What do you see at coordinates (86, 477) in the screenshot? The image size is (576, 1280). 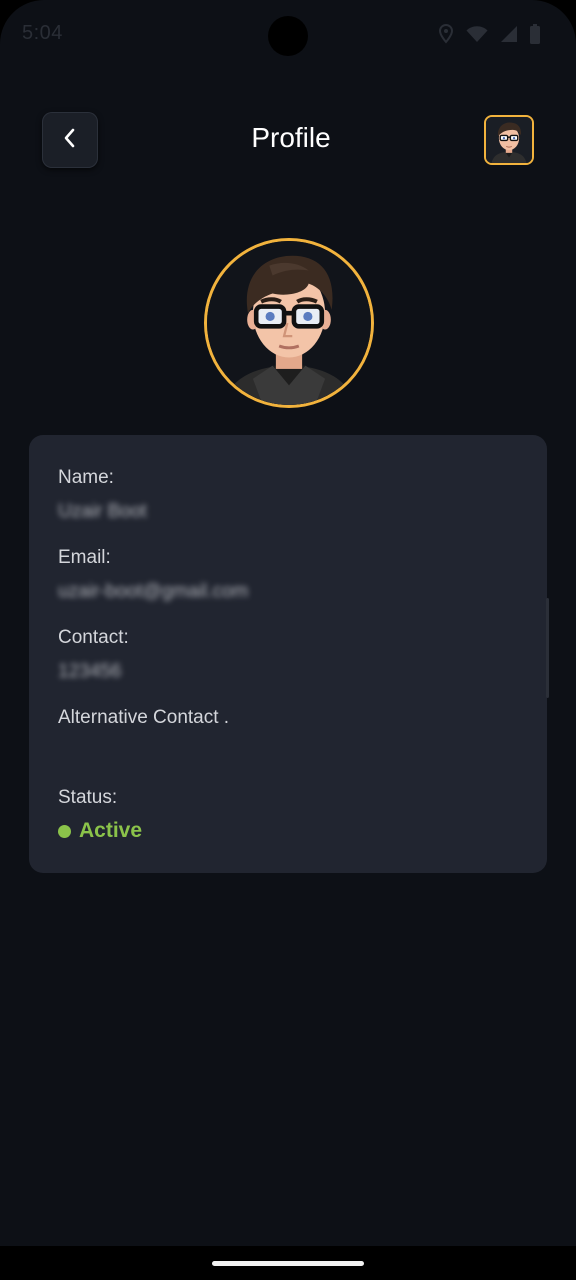 I see `name-label: Name:` at bounding box center [86, 477].